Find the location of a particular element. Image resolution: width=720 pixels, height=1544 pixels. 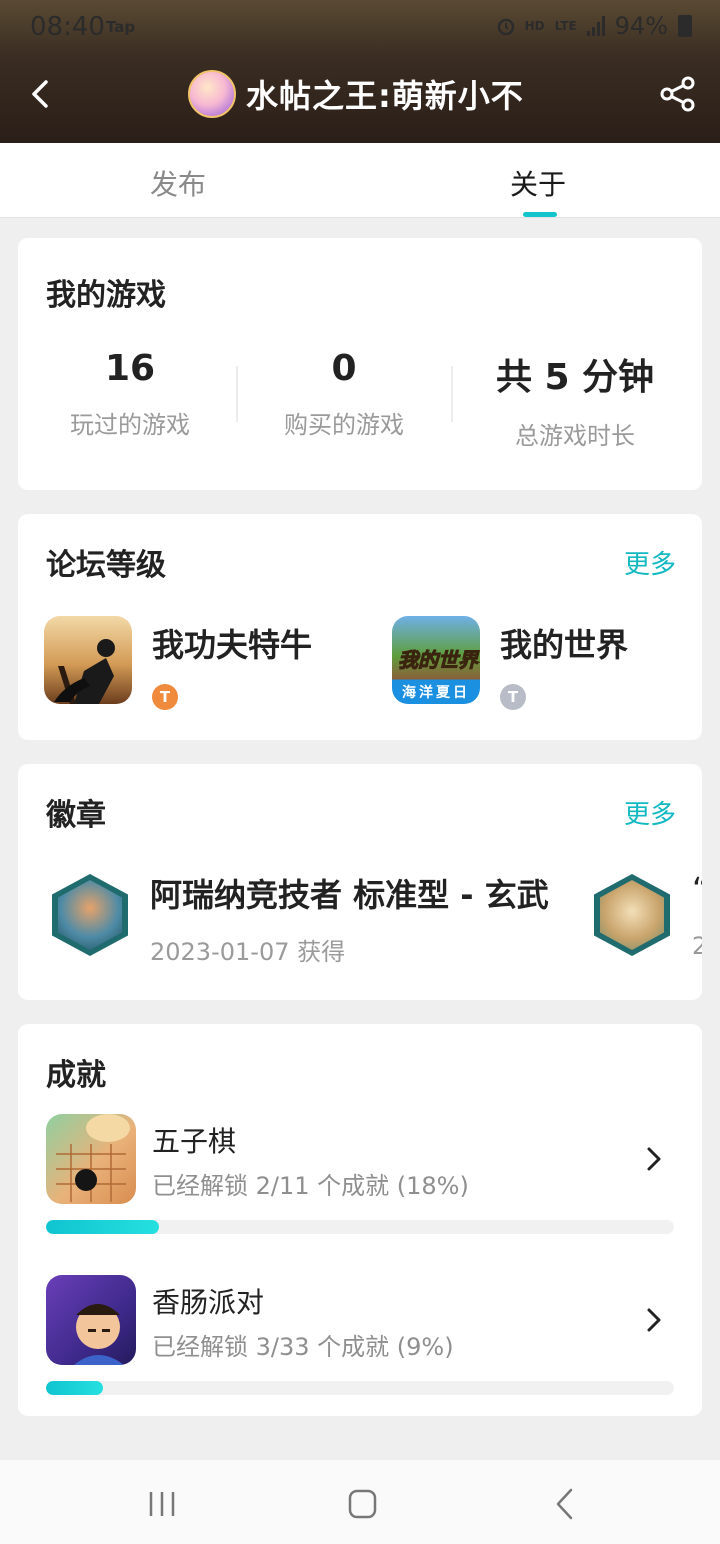

achievements-title: 成就 is located at coordinates (76, 1075).